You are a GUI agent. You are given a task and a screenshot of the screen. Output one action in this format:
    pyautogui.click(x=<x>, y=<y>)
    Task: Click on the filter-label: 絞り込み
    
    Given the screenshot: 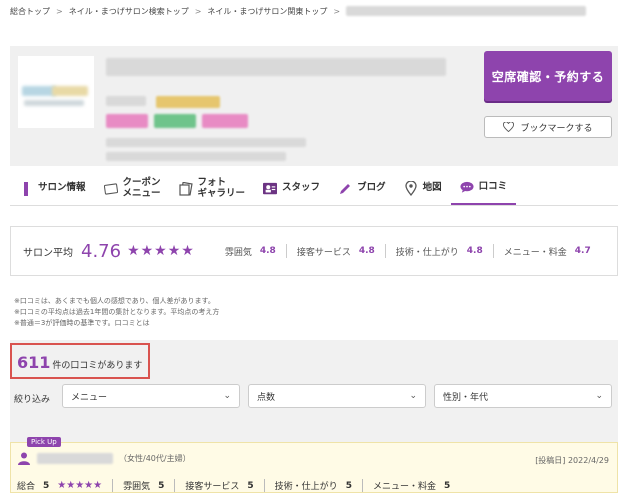 What is the action you would take?
    pyautogui.click(x=32, y=400)
    